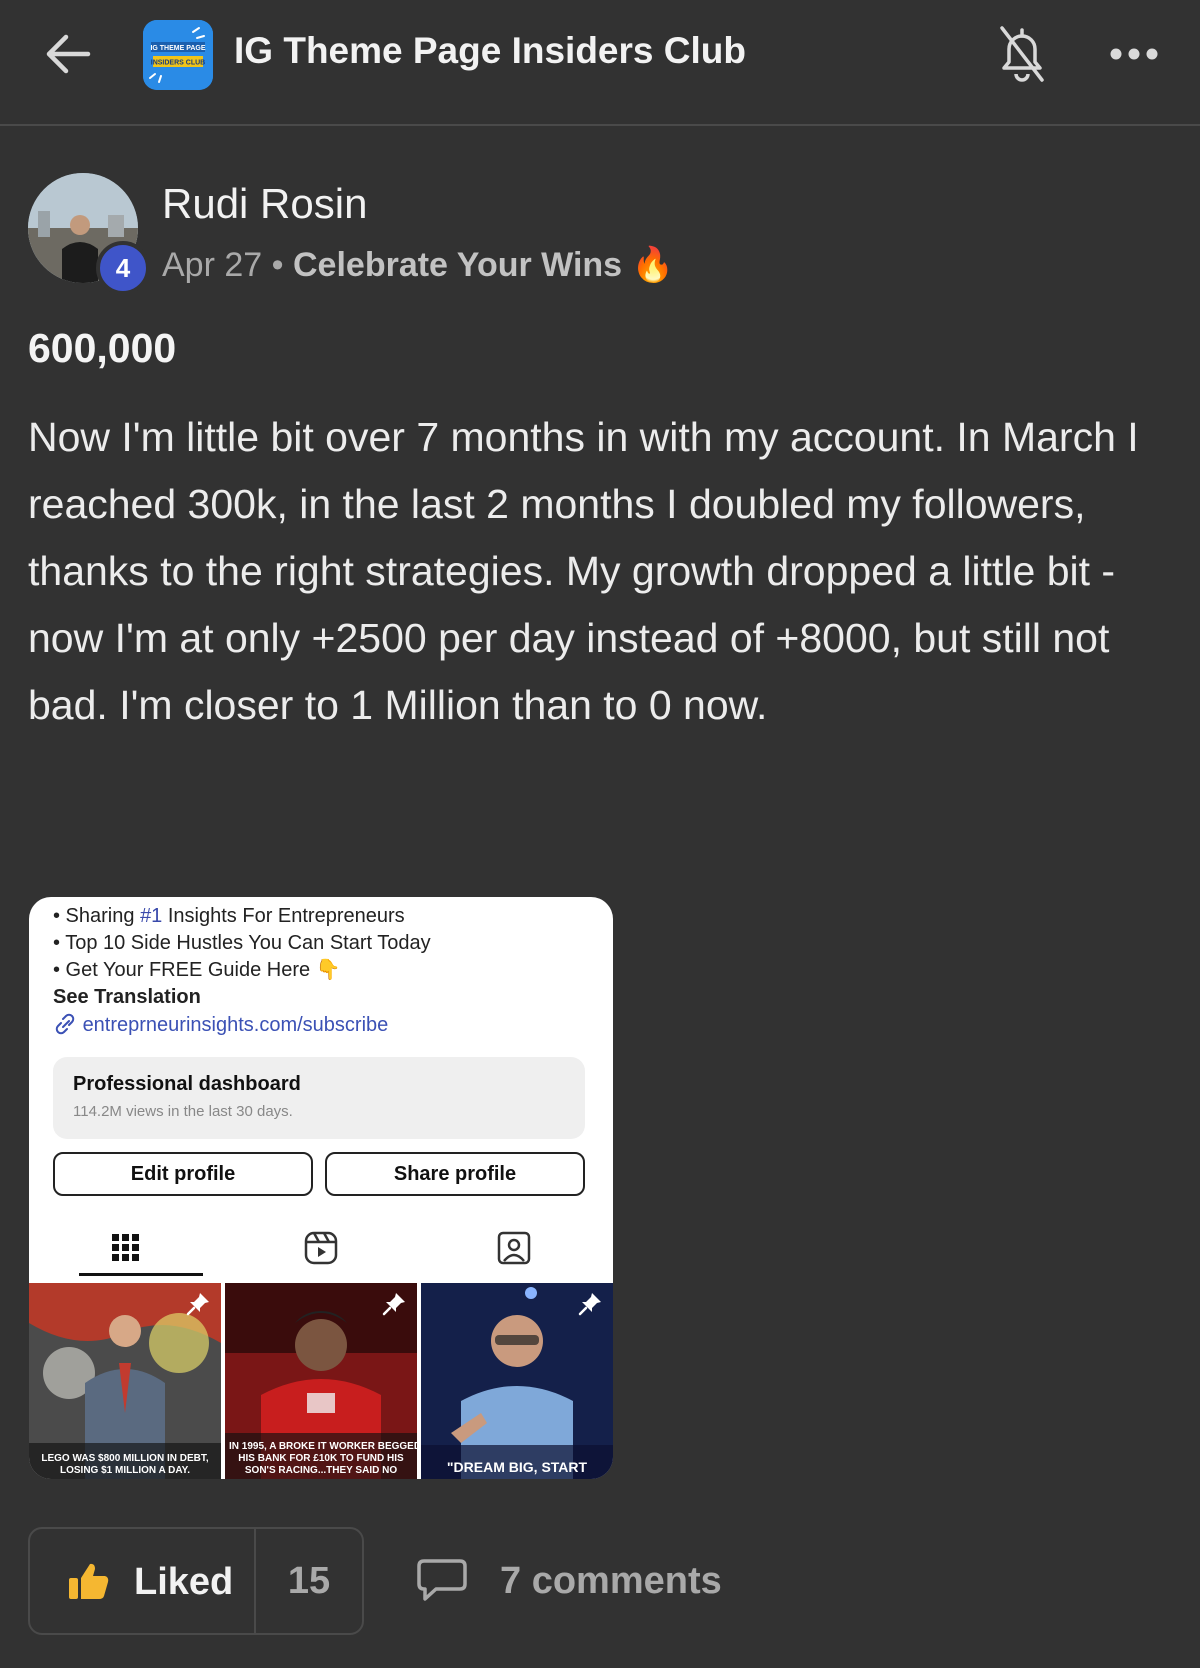  I want to click on group-logo-image: IG THEME PAGE INSIDERS CLUB, so click(178, 55).